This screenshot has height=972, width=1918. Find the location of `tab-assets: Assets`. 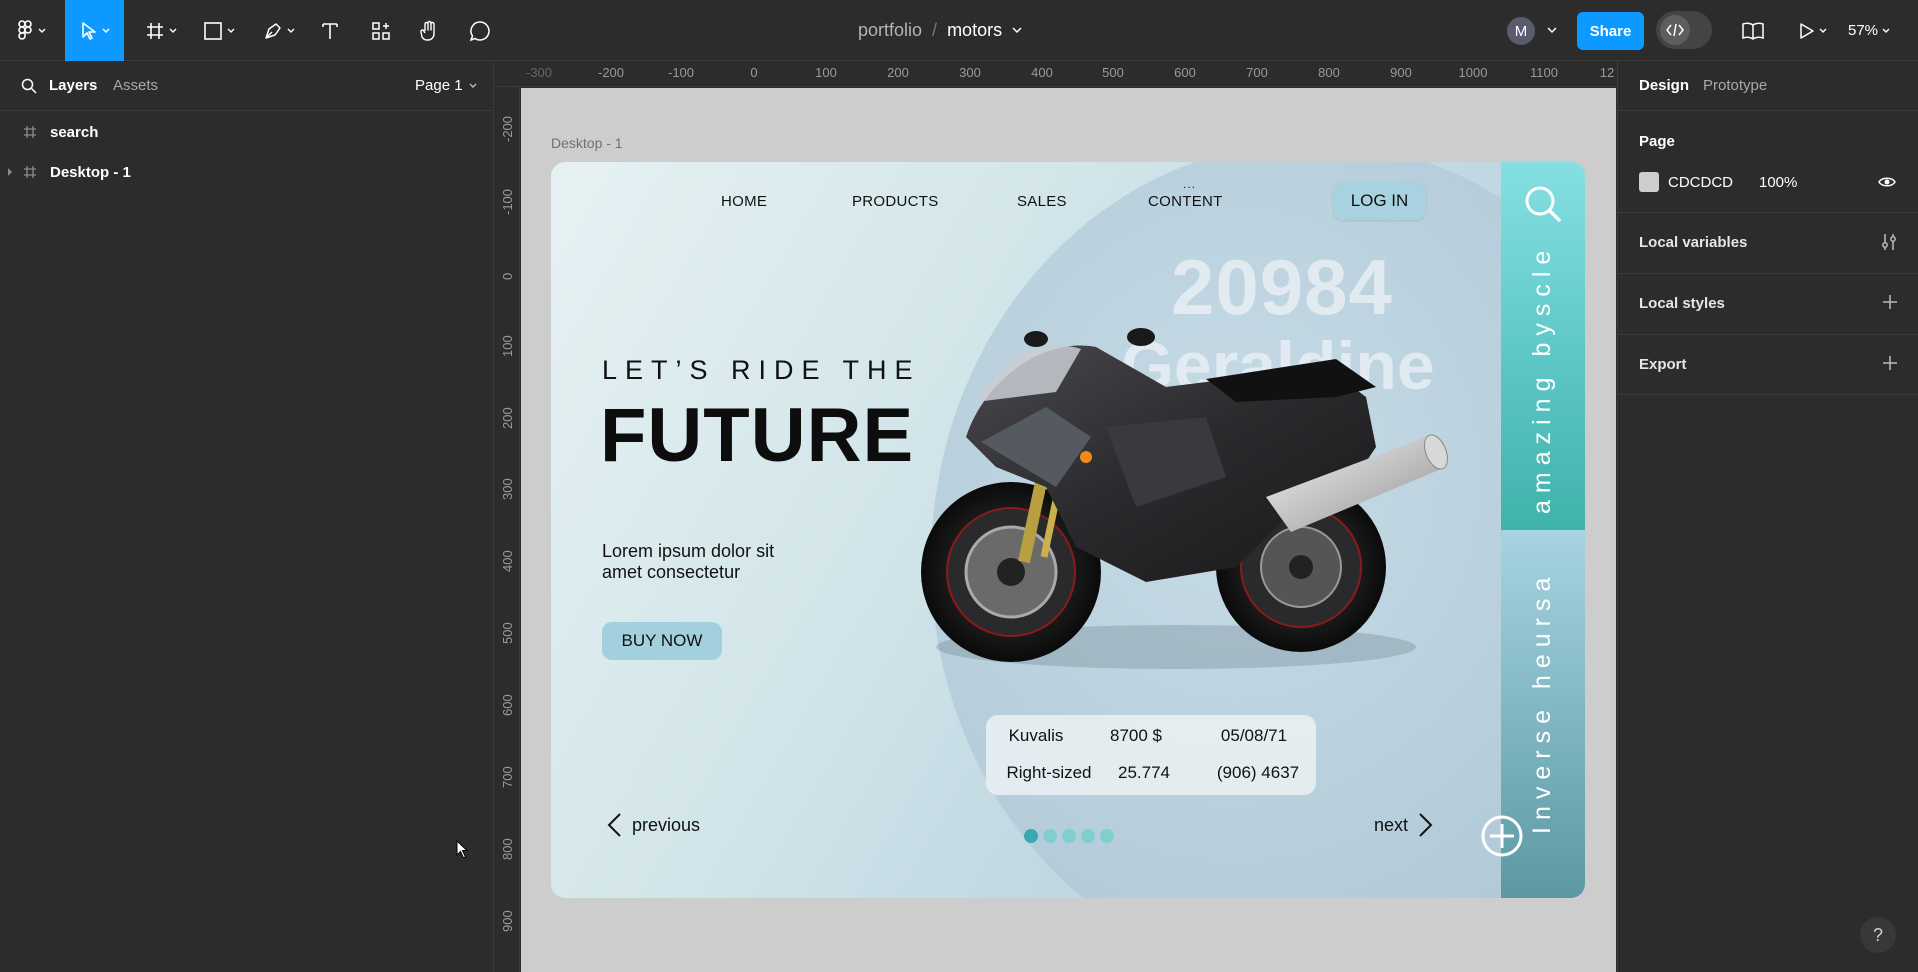

tab-assets: Assets is located at coordinates (135, 85).